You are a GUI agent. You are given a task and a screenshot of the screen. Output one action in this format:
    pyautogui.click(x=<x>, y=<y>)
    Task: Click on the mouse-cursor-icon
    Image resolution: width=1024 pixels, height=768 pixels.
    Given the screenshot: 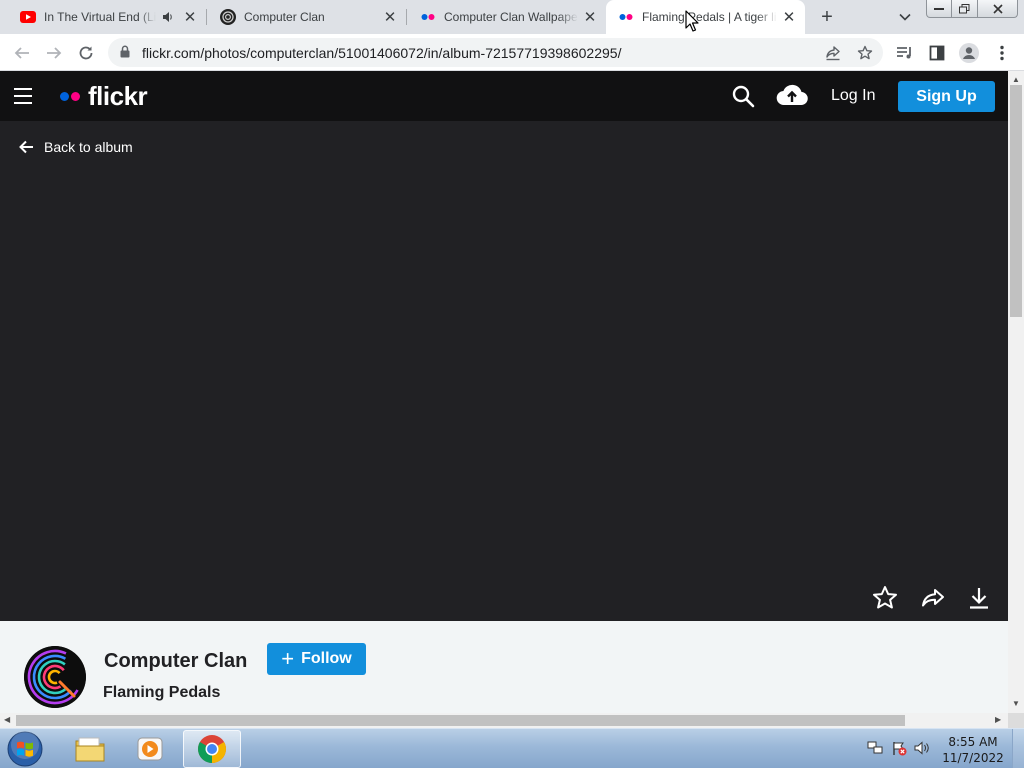 What is the action you would take?
    pyautogui.click(x=692, y=21)
    